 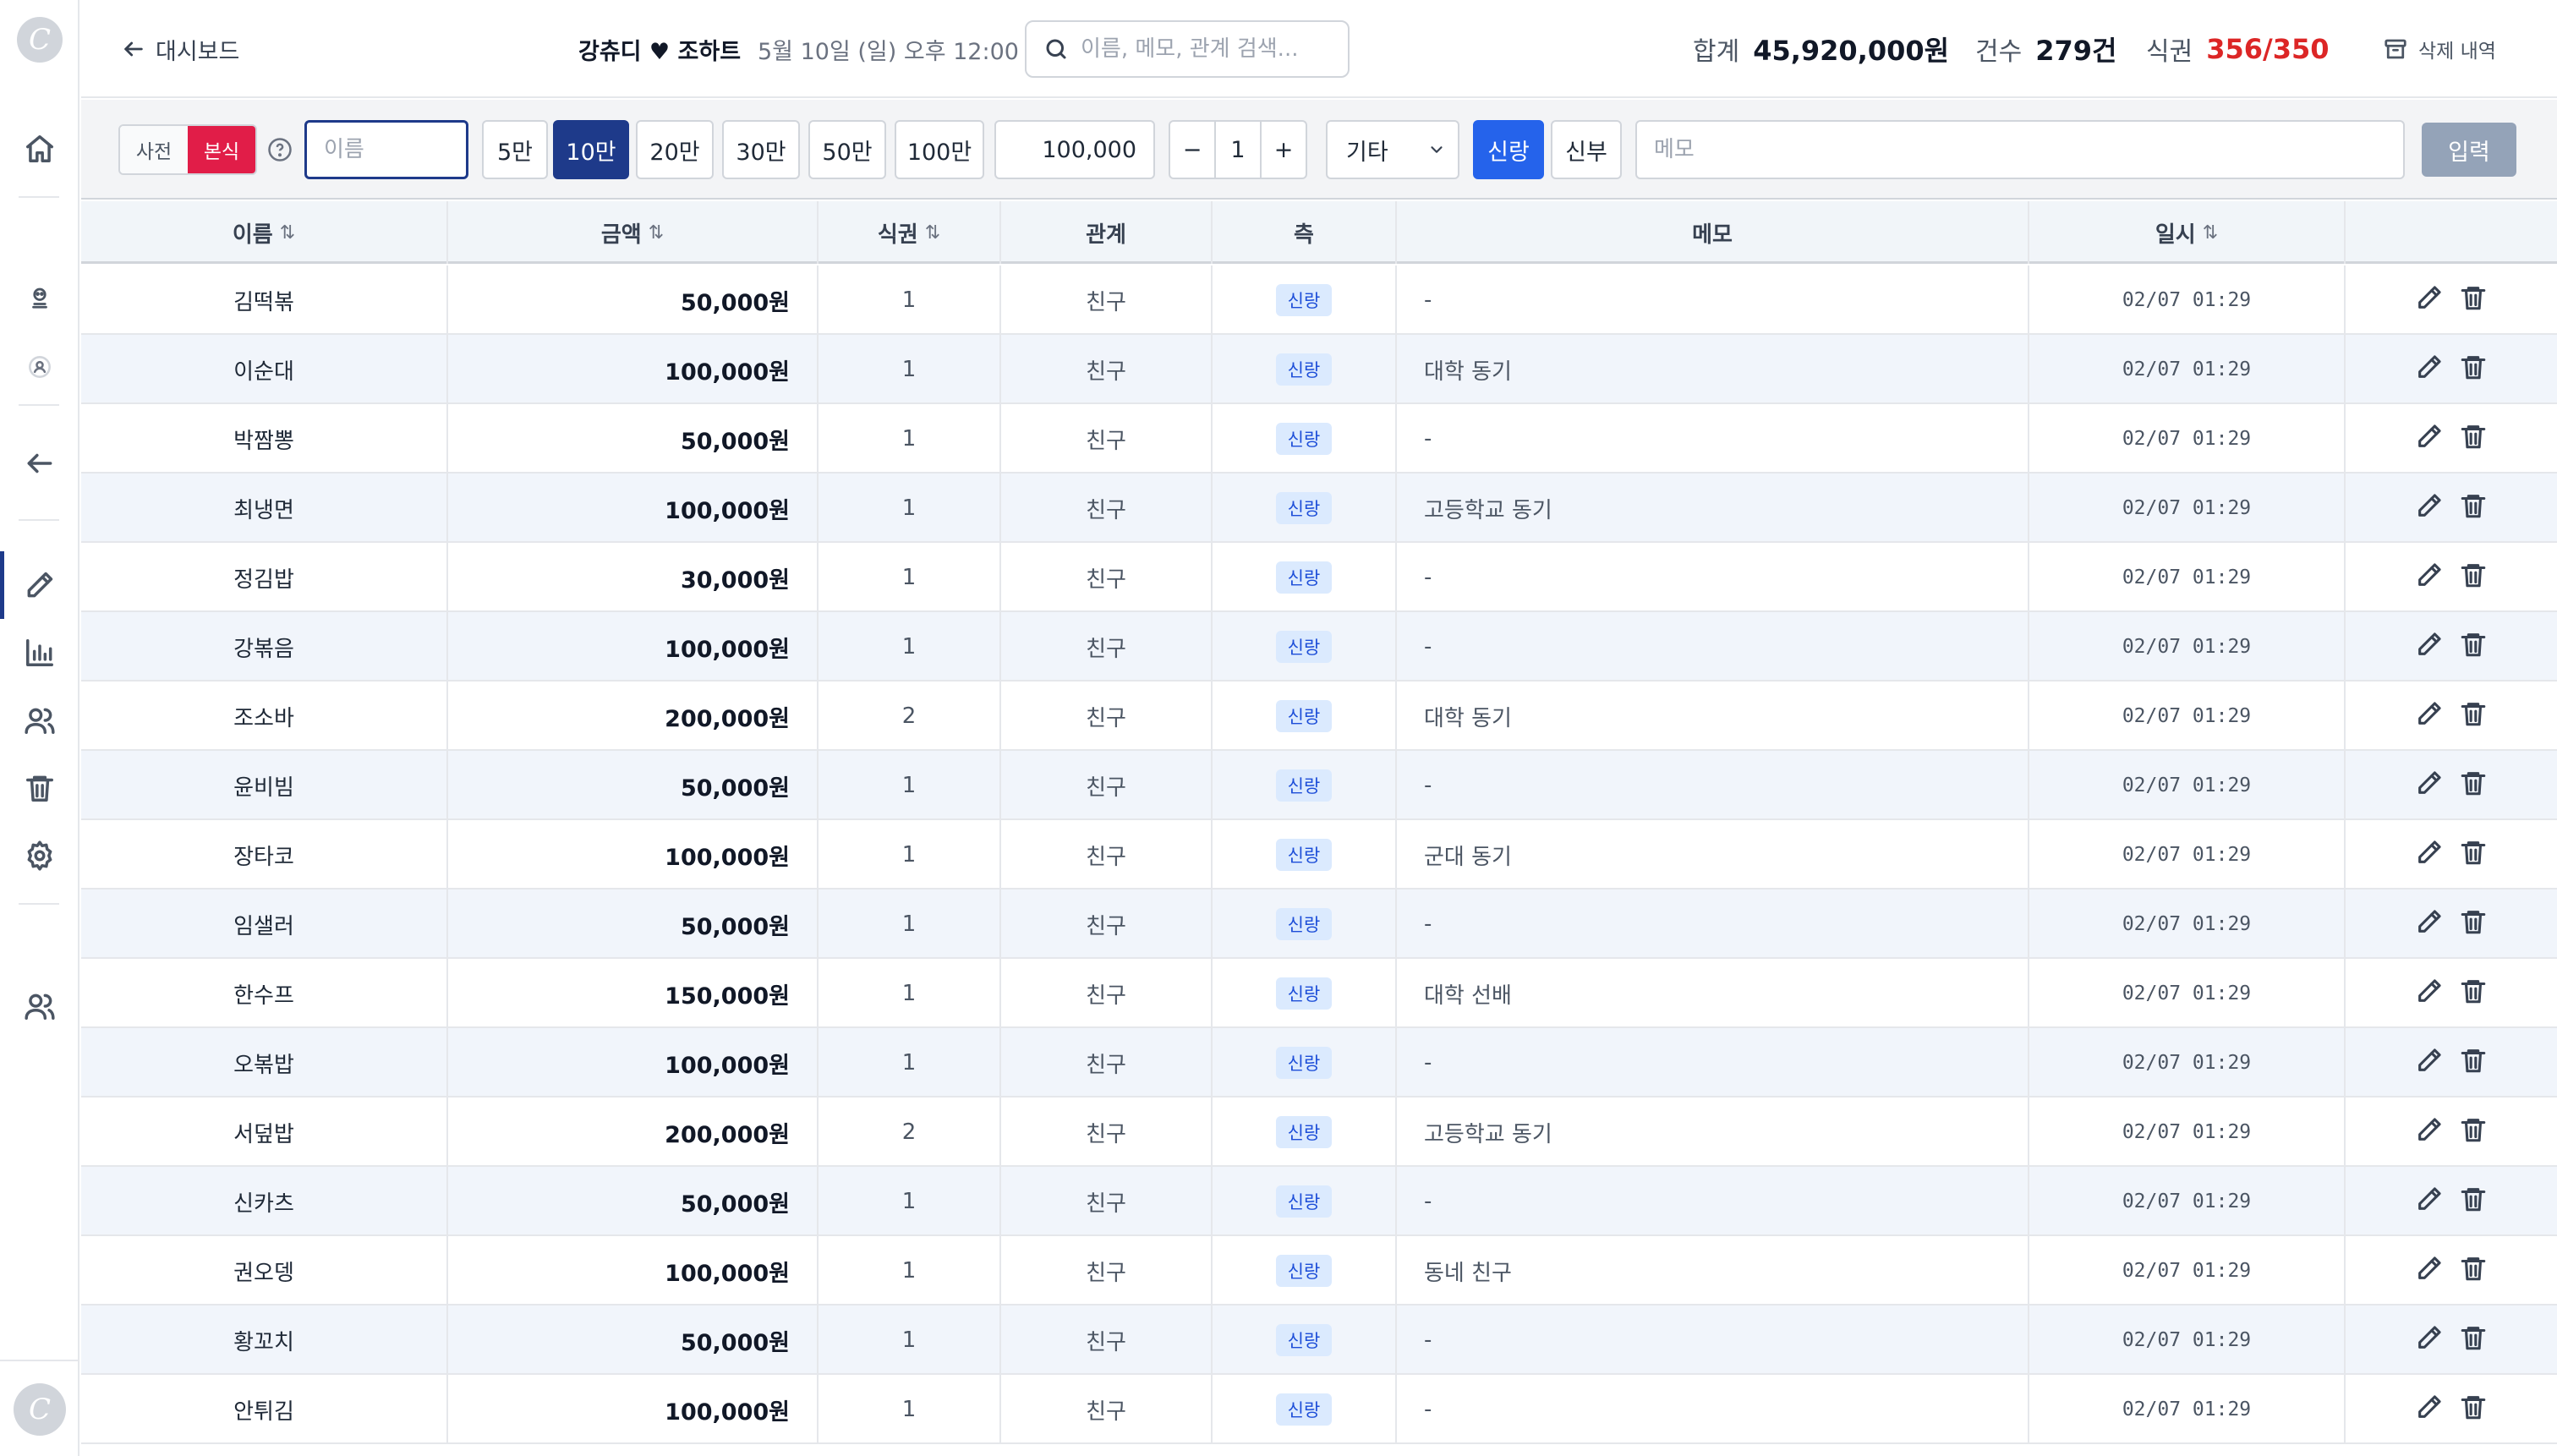 What do you see at coordinates (2020, 149) in the screenshot?
I see `memo-input` at bounding box center [2020, 149].